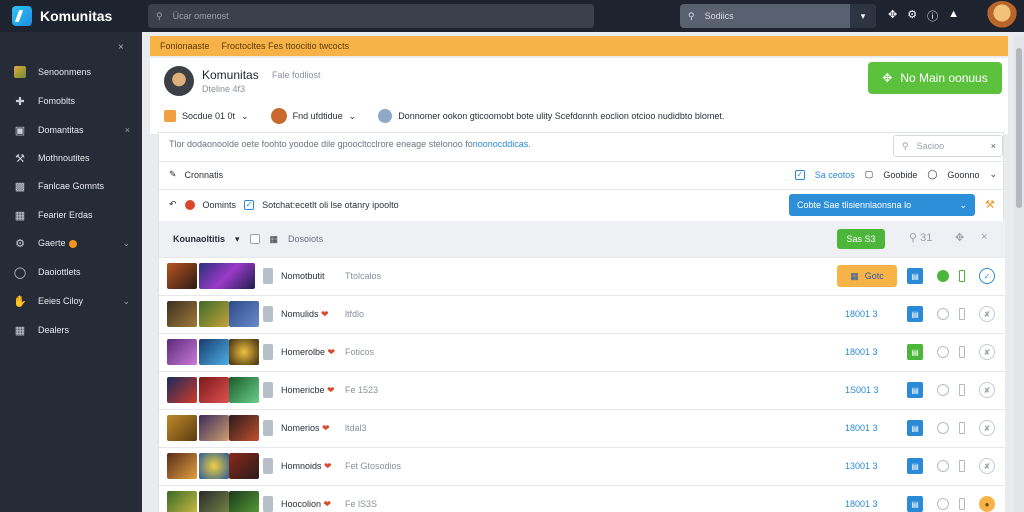 The image size is (1024, 512). What do you see at coordinates (71, 301) in the screenshot?
I see `sidebar-item-8: ✋ Eeies Ciloy ⌄` at bounding box center [71, 301].